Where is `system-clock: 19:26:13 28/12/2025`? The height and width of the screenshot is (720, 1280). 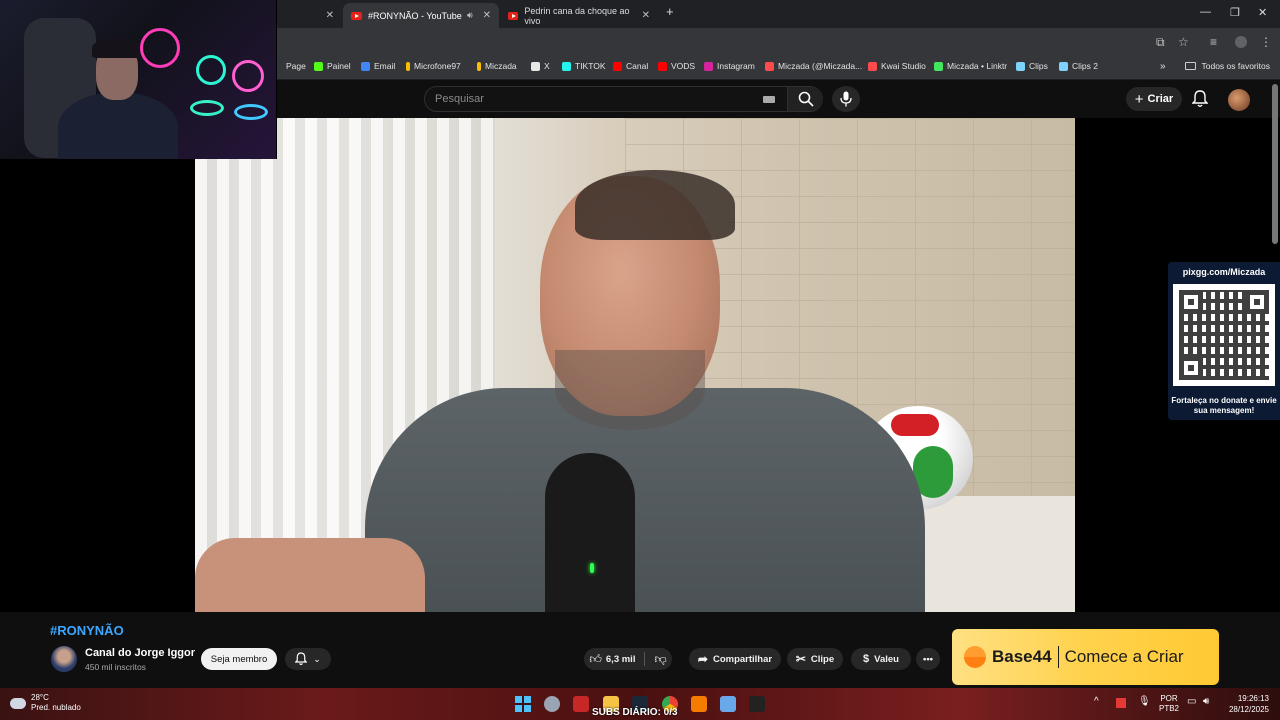
system-clock: 19:26:13 28/12/2025 is located at coordinates (1245, 704).